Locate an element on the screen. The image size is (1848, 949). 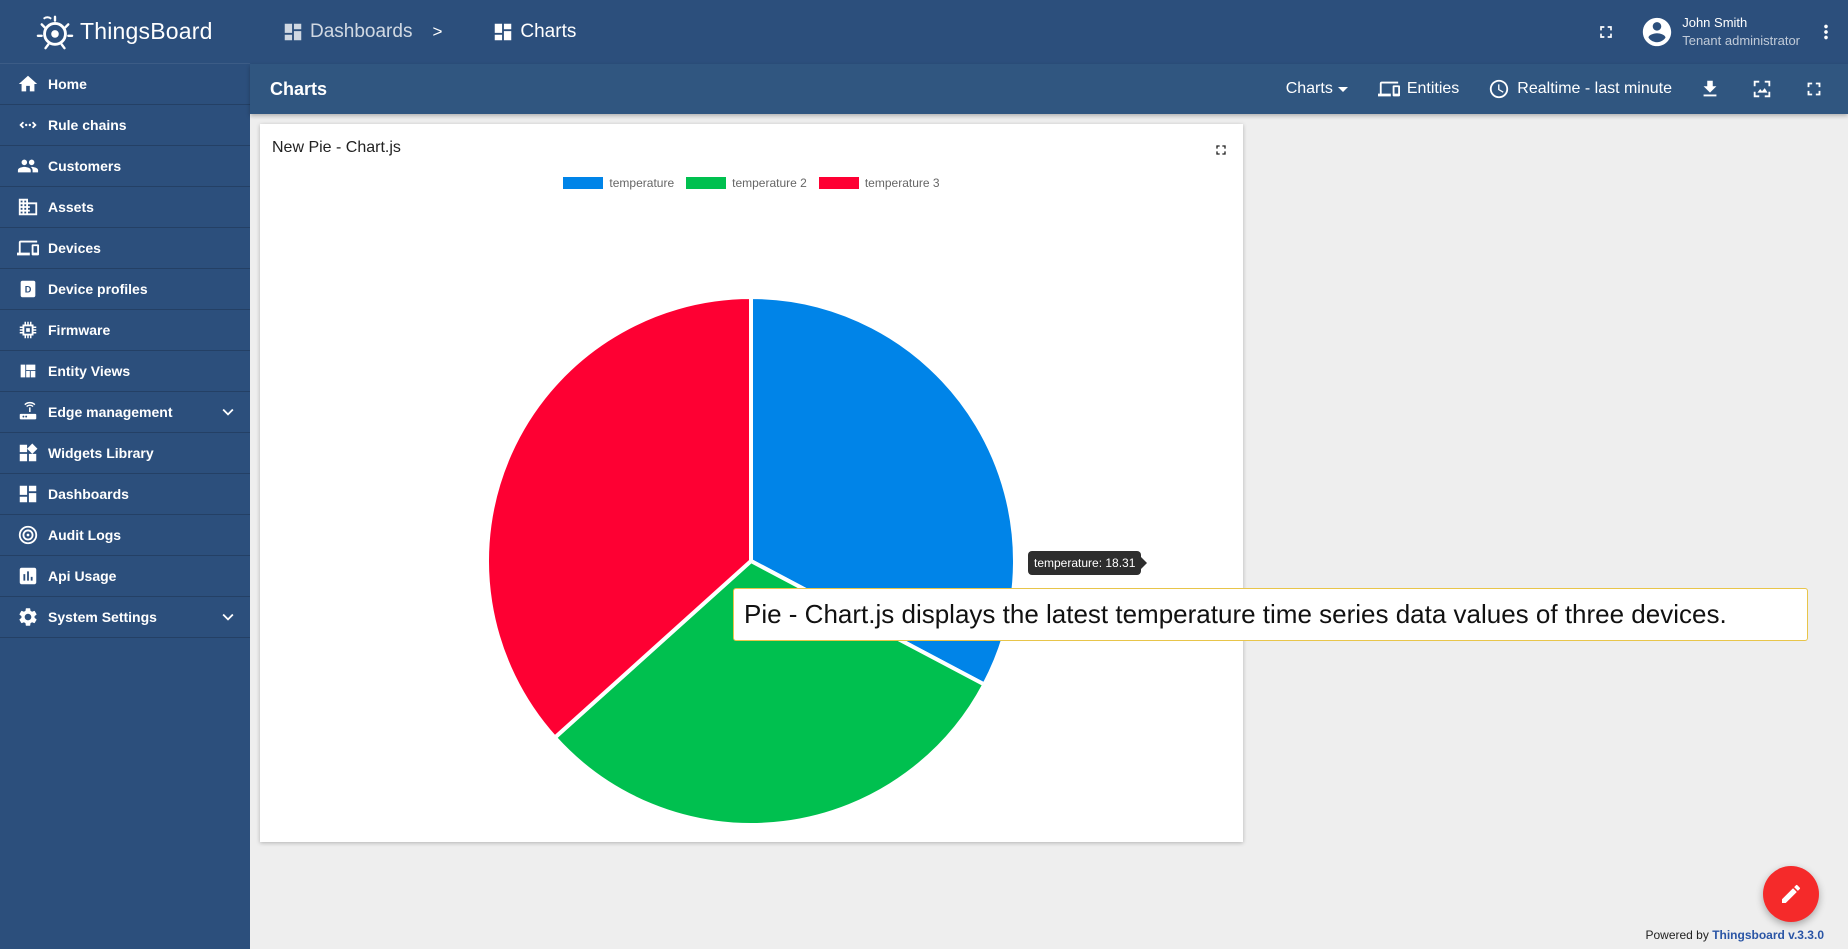
audit-icon is located at coordinates (28, 535).